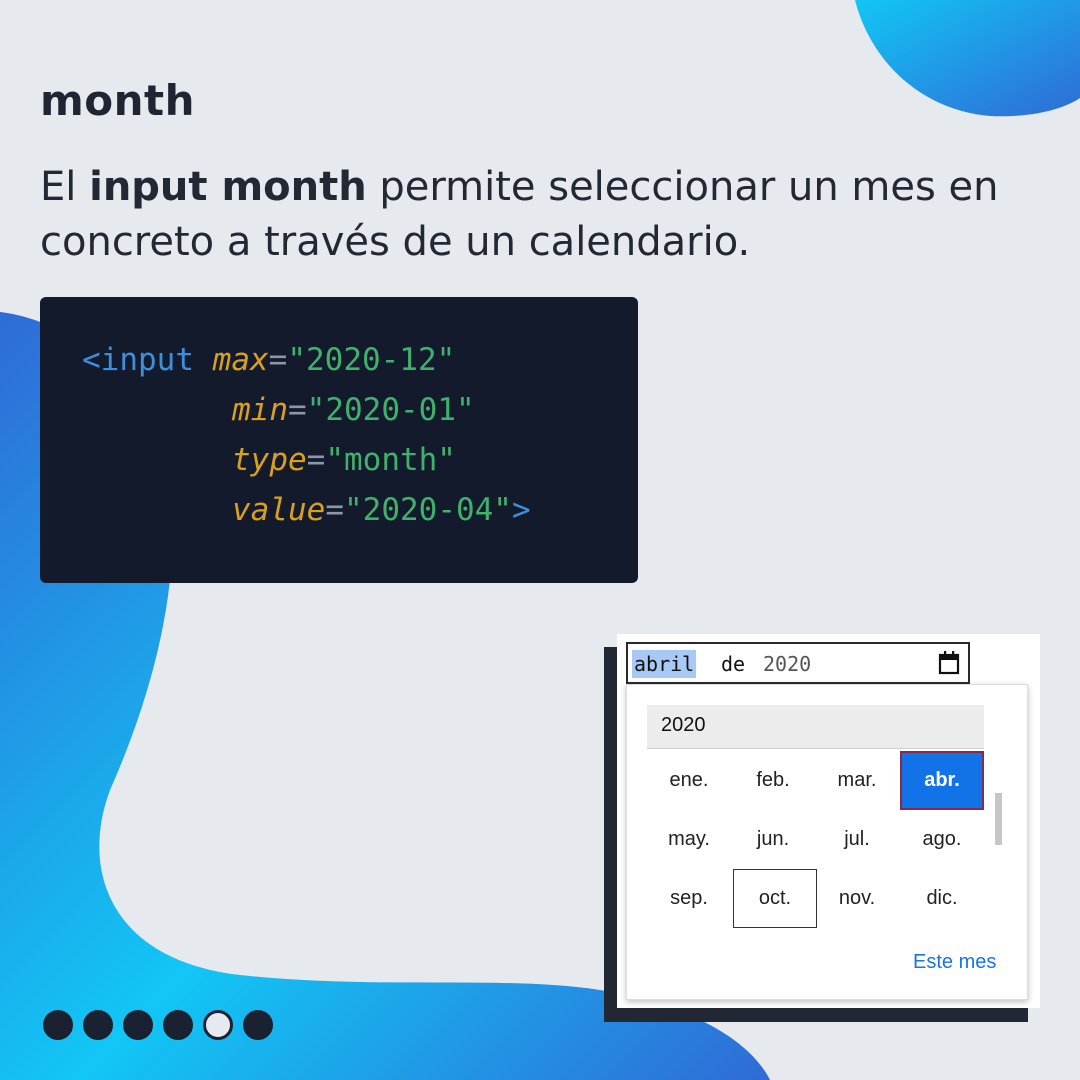 This screenshot has width=1080, height=1080. Describe the element at coordinates (218, 1025) in the screenshot. I see `pagination-dot-active` at that location.